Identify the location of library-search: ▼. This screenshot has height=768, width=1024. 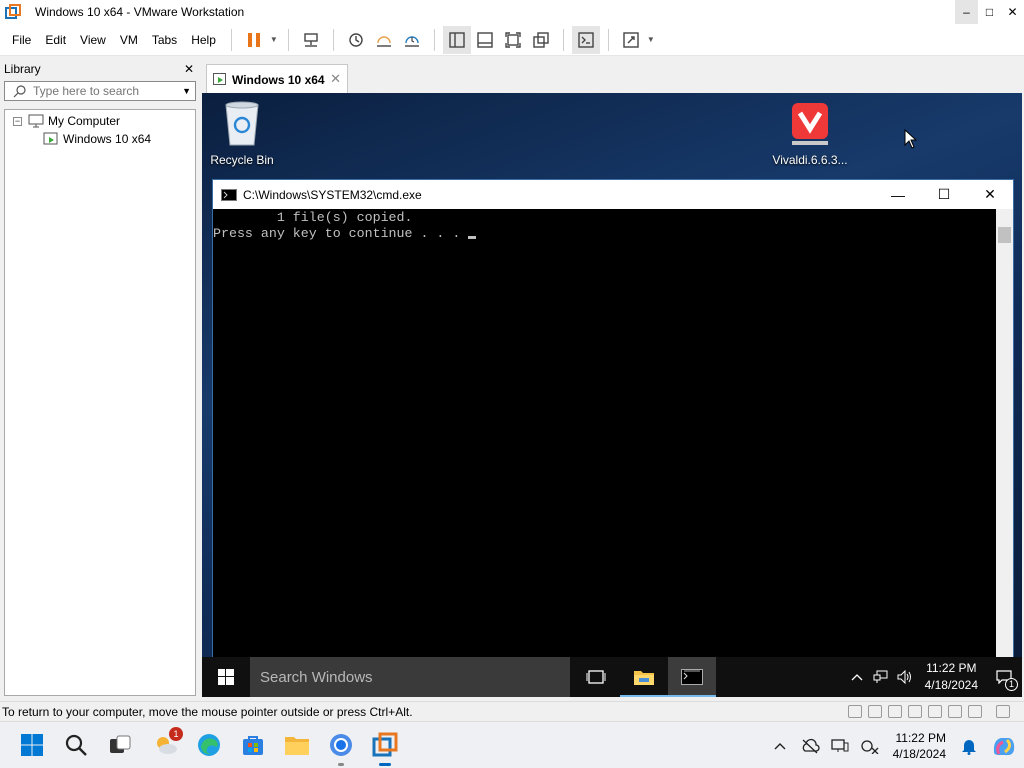
(100, 91).